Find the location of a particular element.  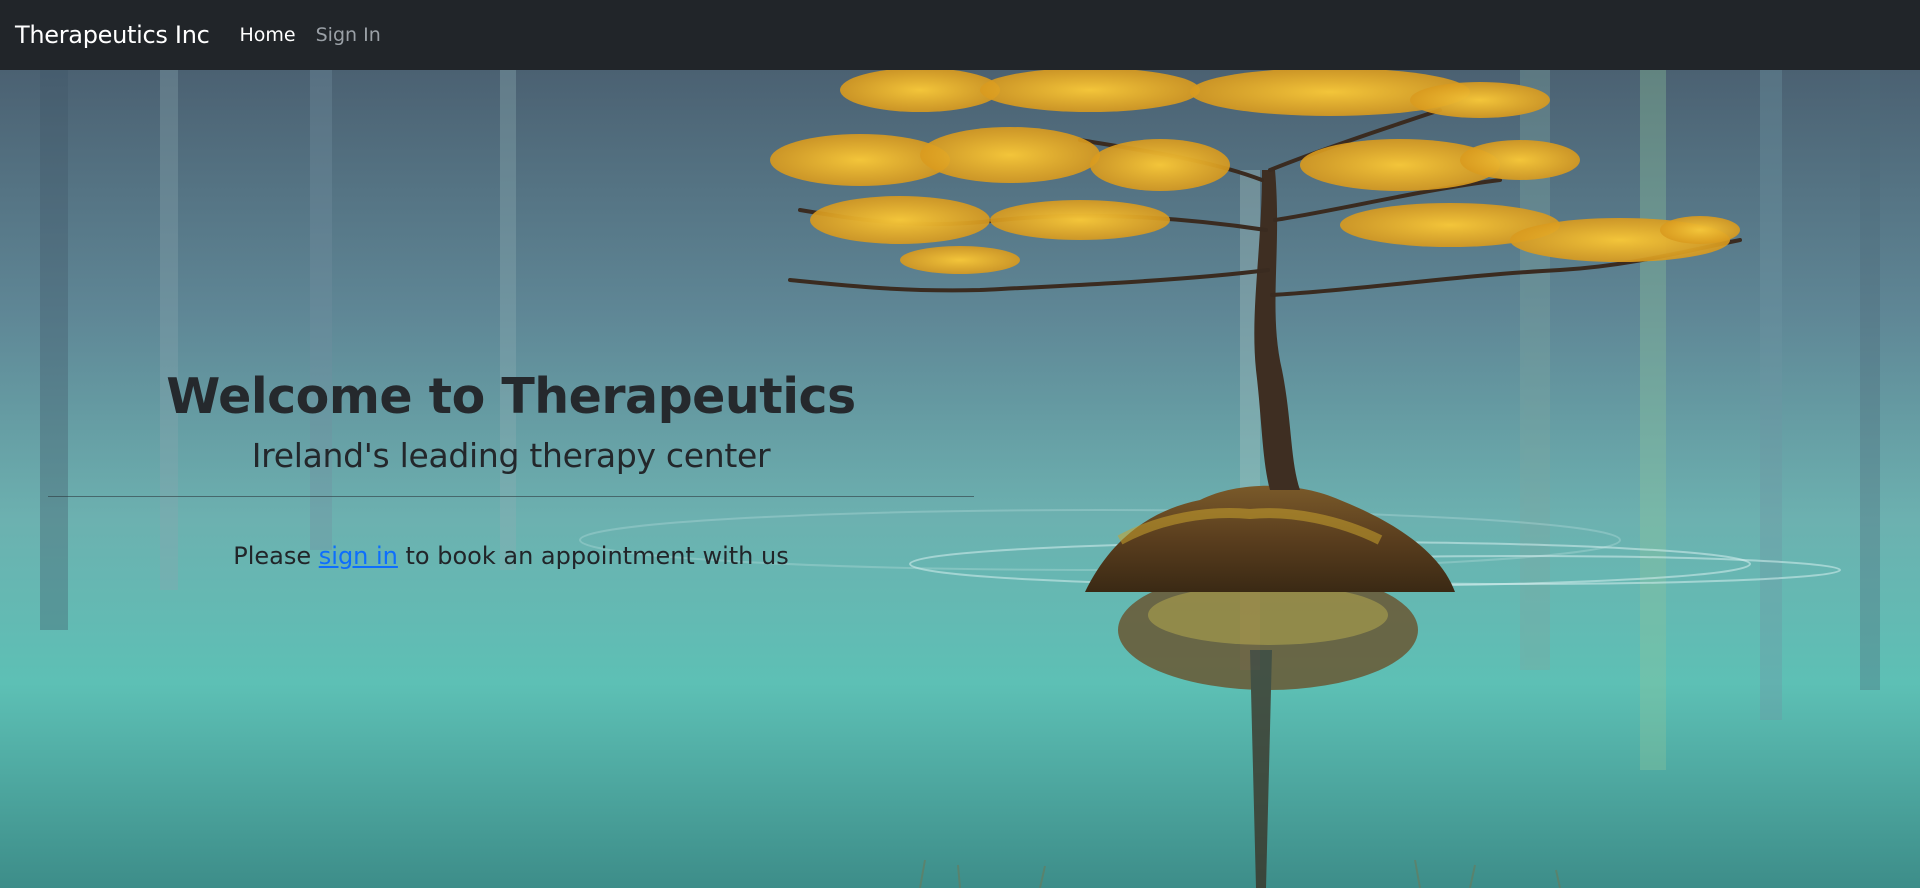

brand-link: Therapeutics Inc is located at coordinates (112, 35).